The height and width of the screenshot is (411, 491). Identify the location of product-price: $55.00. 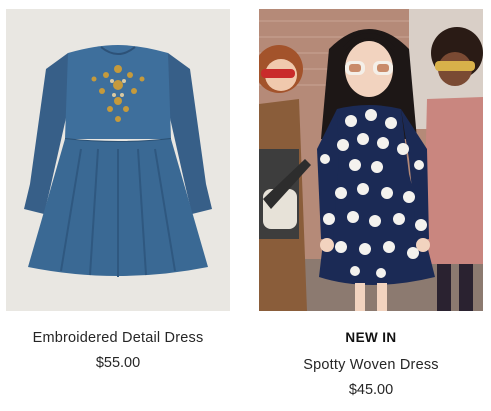
(118, 363).